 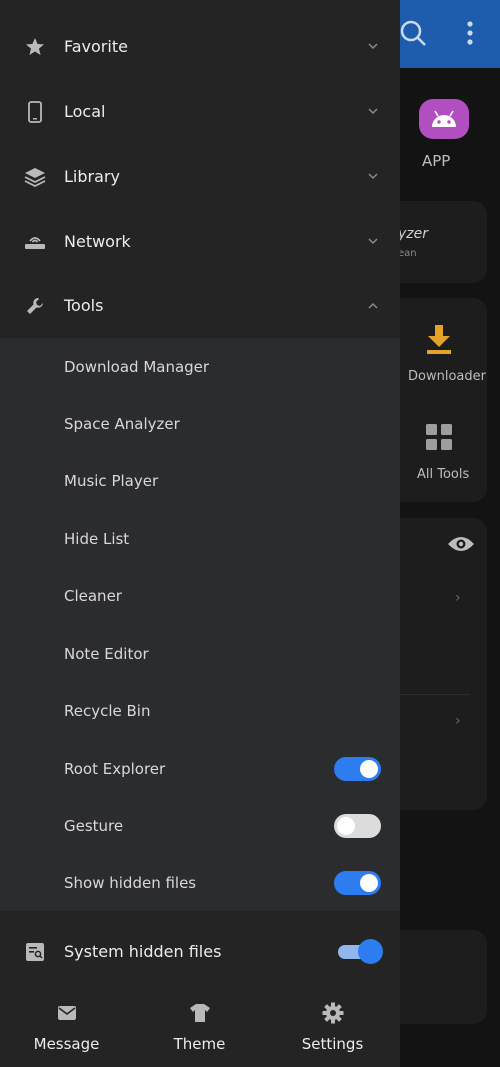 I want to click on system-hidden-files-row: System hidden files, so click(x=200, y=951).